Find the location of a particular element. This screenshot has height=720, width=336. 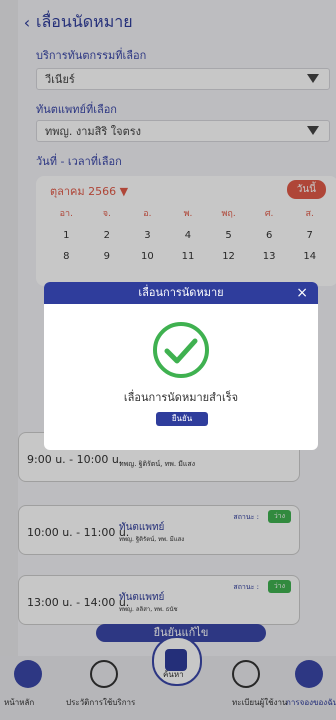

modal-title: เลื่อนการนัดหมาย is located at coordinates (181, 293).